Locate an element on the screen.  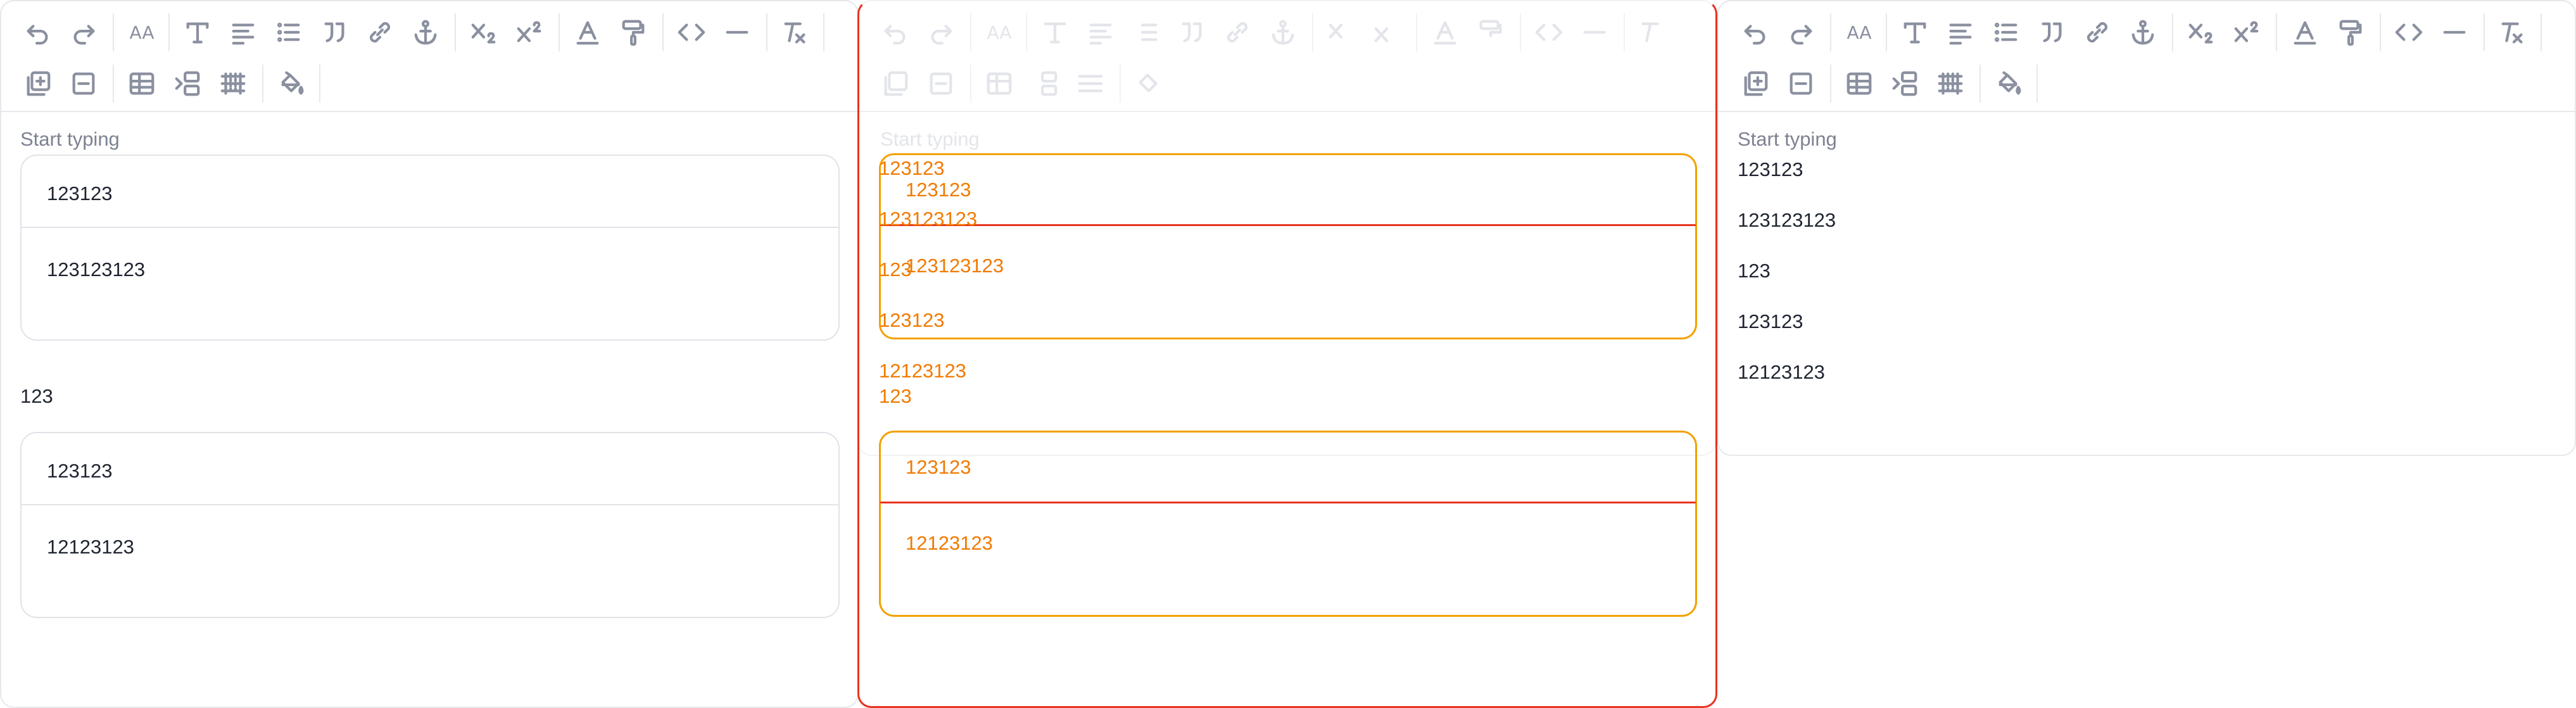
overlay-line: 123 is located at coordinates (895, 396).